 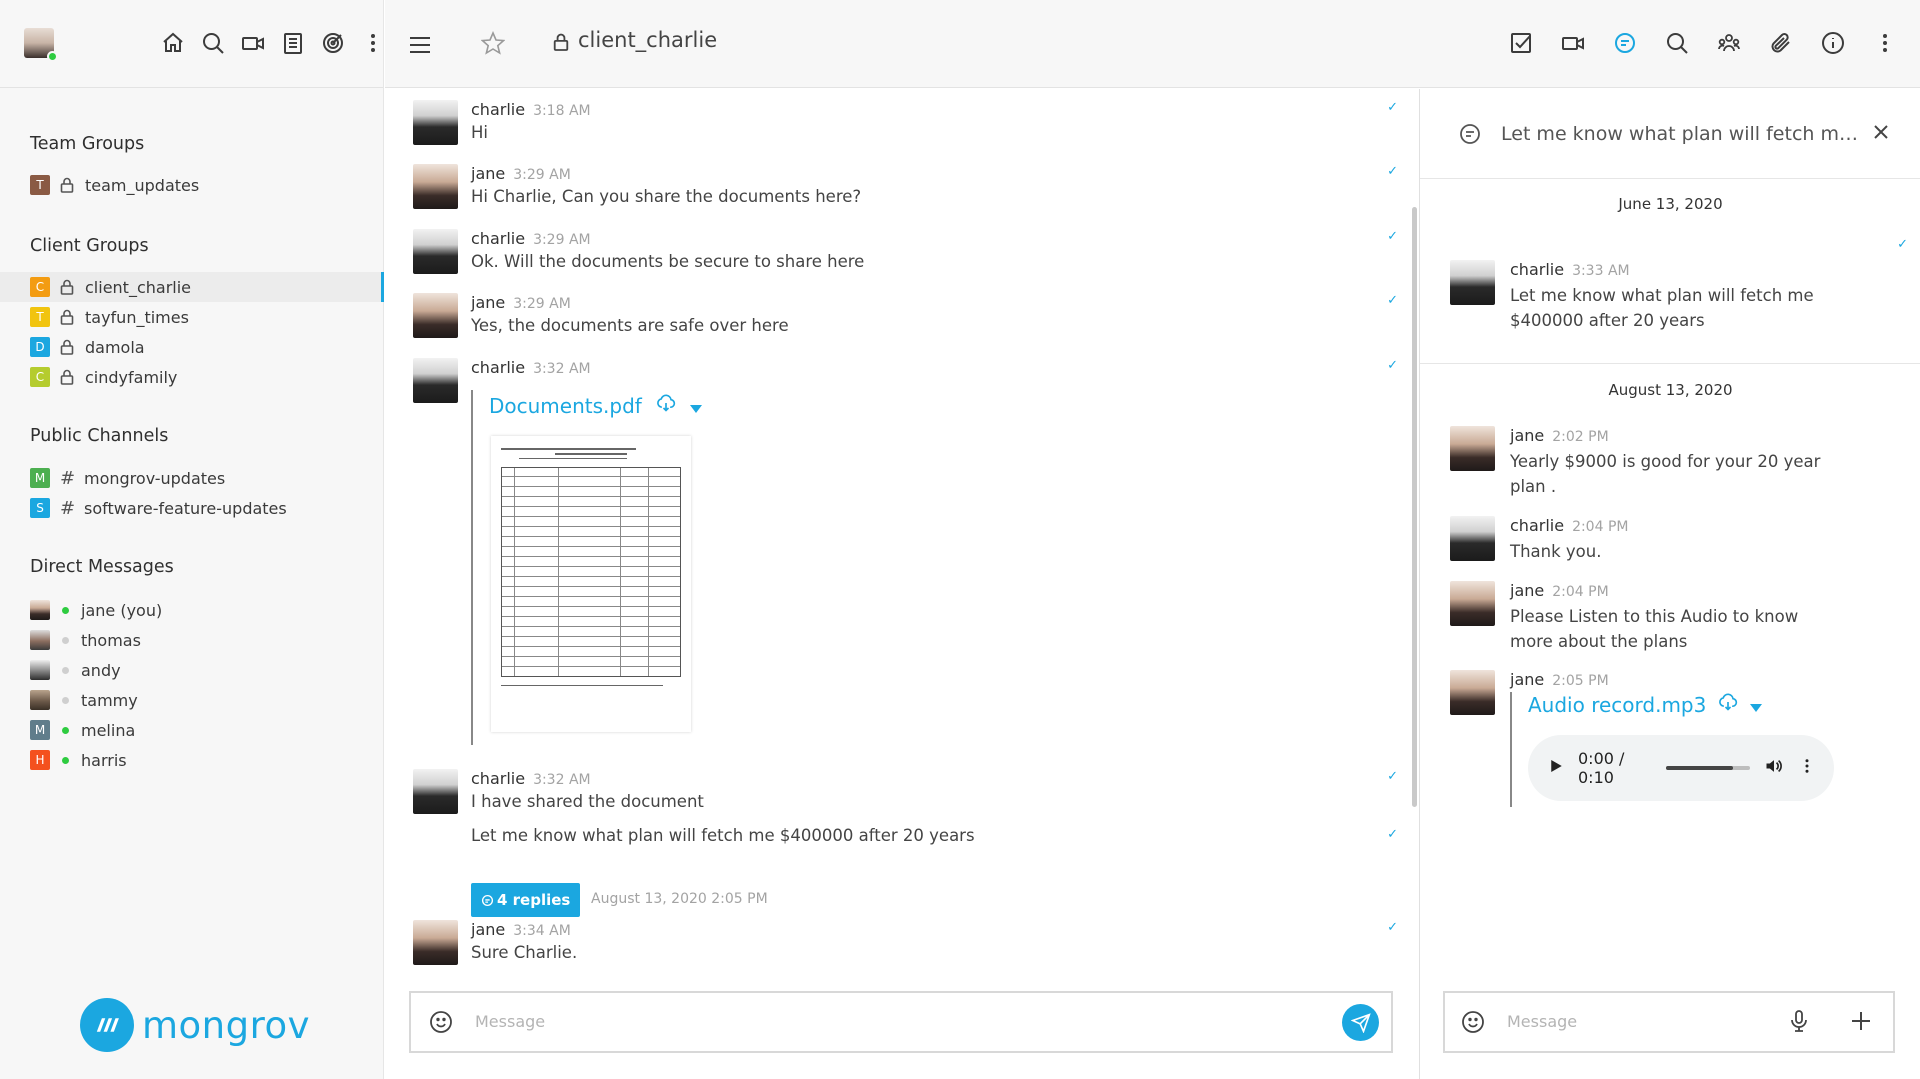 What do you see at coordinates (191, 640) in the screenshot?
I see `dm-item-thomas: thomas` at bounding box center [191, 640].